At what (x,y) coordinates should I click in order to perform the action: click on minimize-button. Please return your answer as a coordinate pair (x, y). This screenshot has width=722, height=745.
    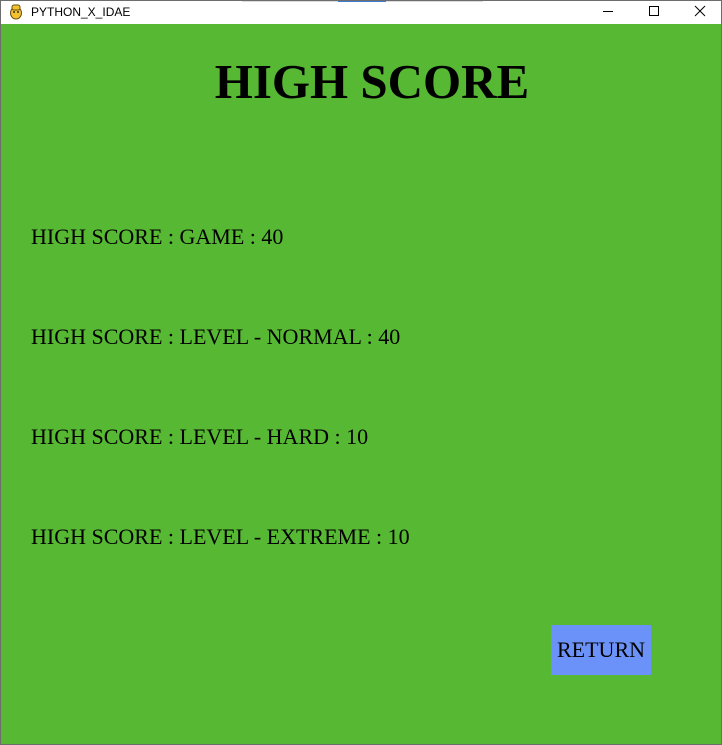
    Looking at the image, I should click on (608, 12).